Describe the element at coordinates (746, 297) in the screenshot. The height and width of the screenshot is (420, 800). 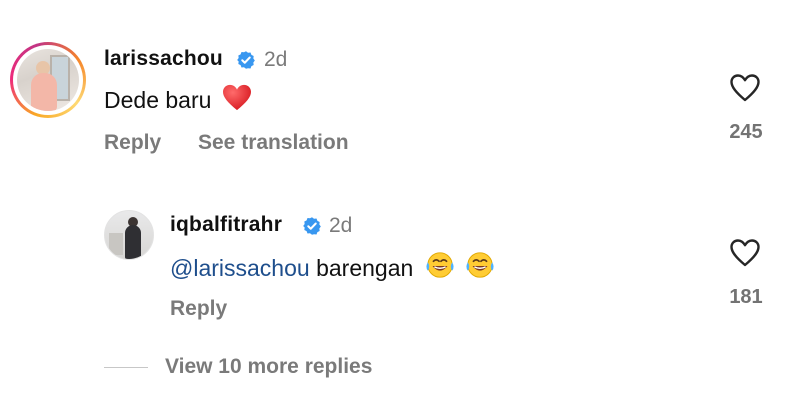
I see `like-count: 181` at that location.